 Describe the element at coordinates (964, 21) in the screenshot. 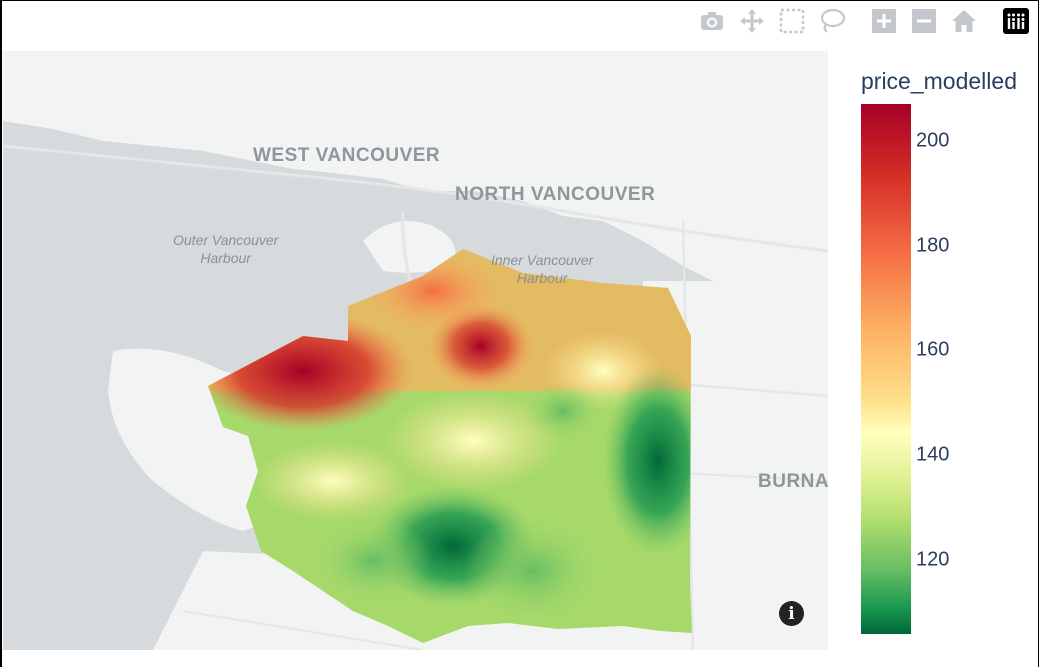

I see `reset-home-icon` at that location.